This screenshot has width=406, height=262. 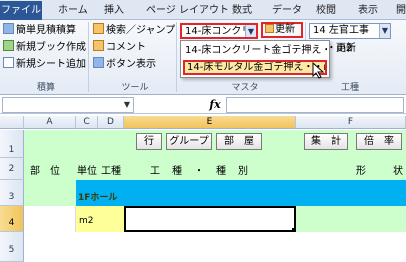 What do you see at coordinates (187, 10) in the screenshot?
I see `tab-page-layout: ページ レイアウト` at bounding box center [187, 10].